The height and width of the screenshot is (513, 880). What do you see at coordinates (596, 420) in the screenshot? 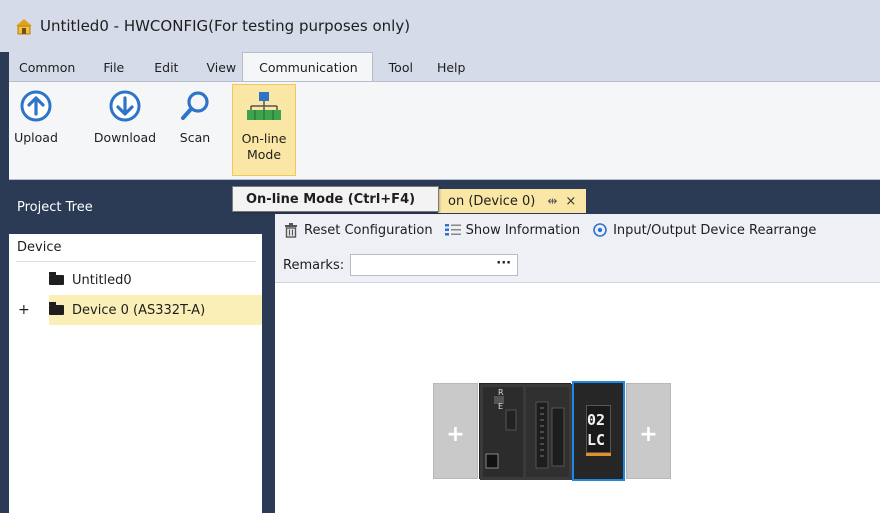
I see `io-module-label-02: 02` at bounding box center [596, 420].